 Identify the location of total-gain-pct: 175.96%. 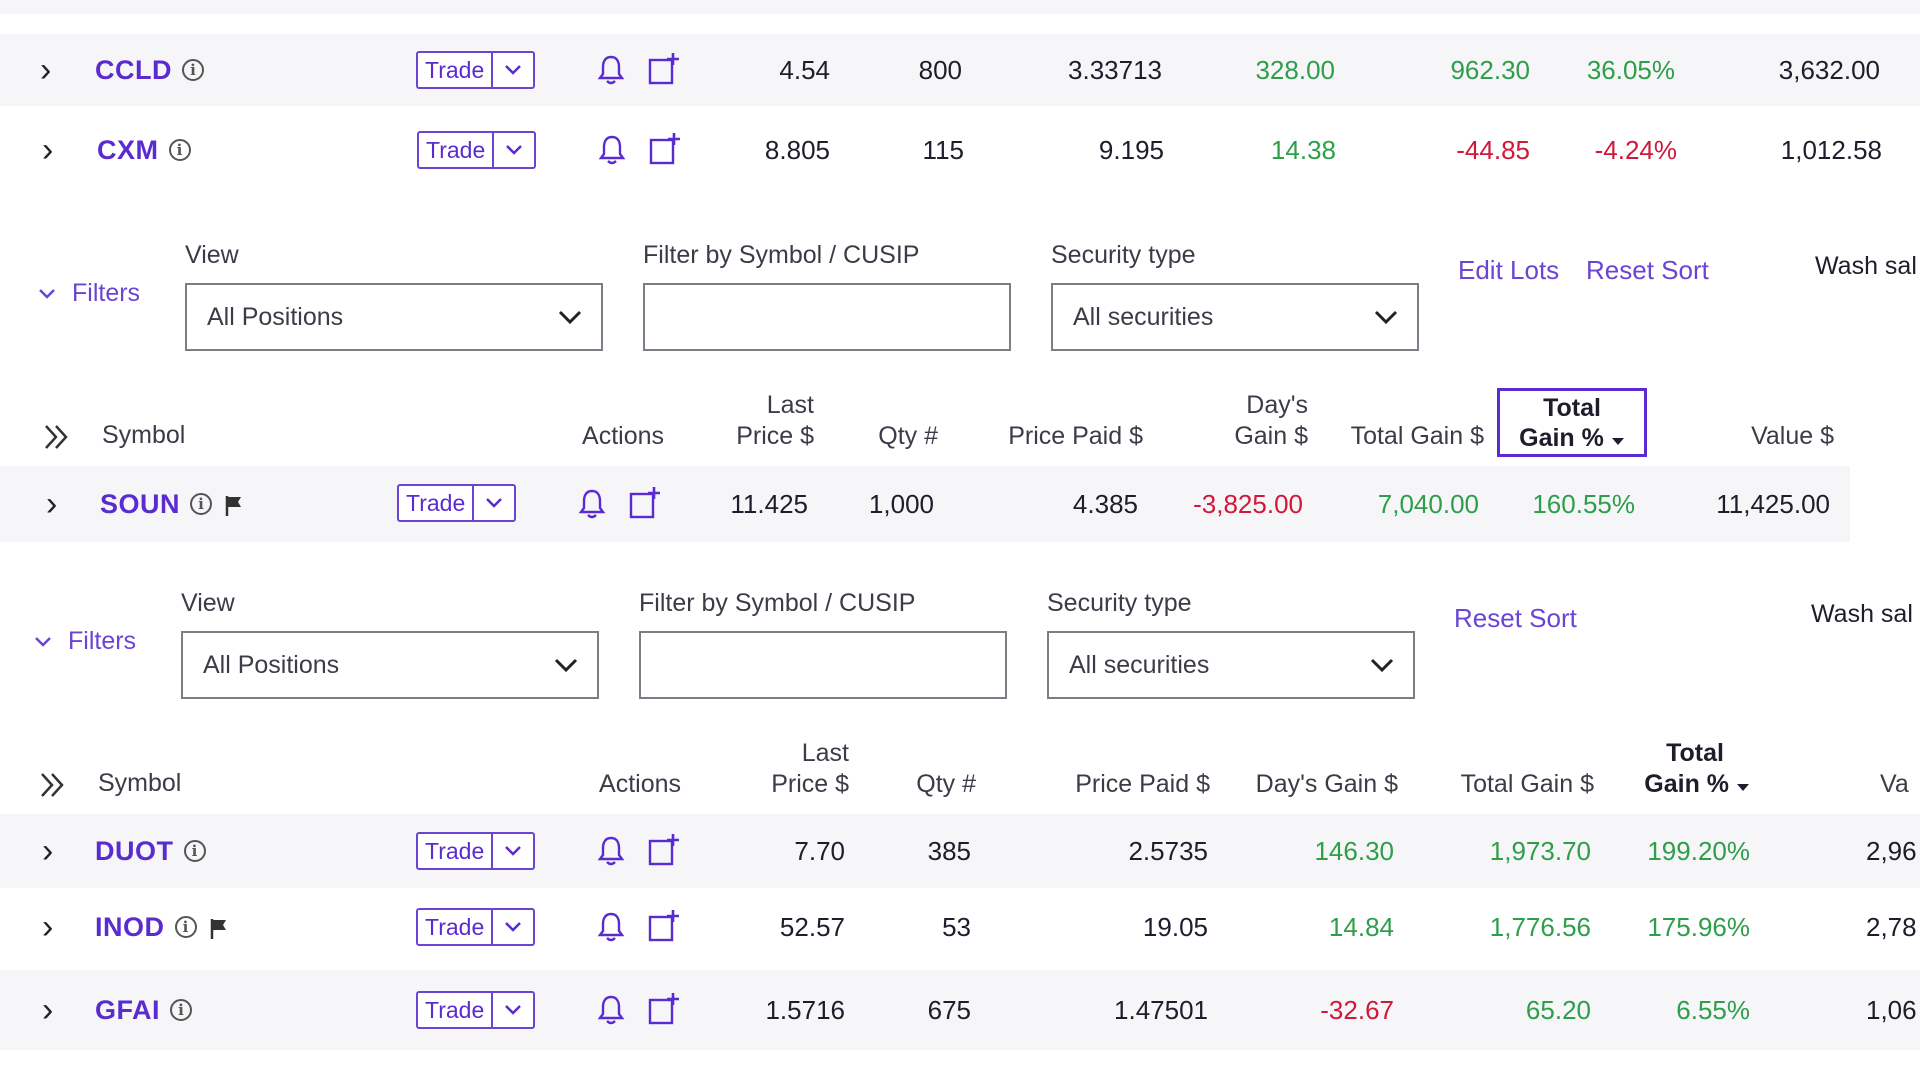
(1698, 926).